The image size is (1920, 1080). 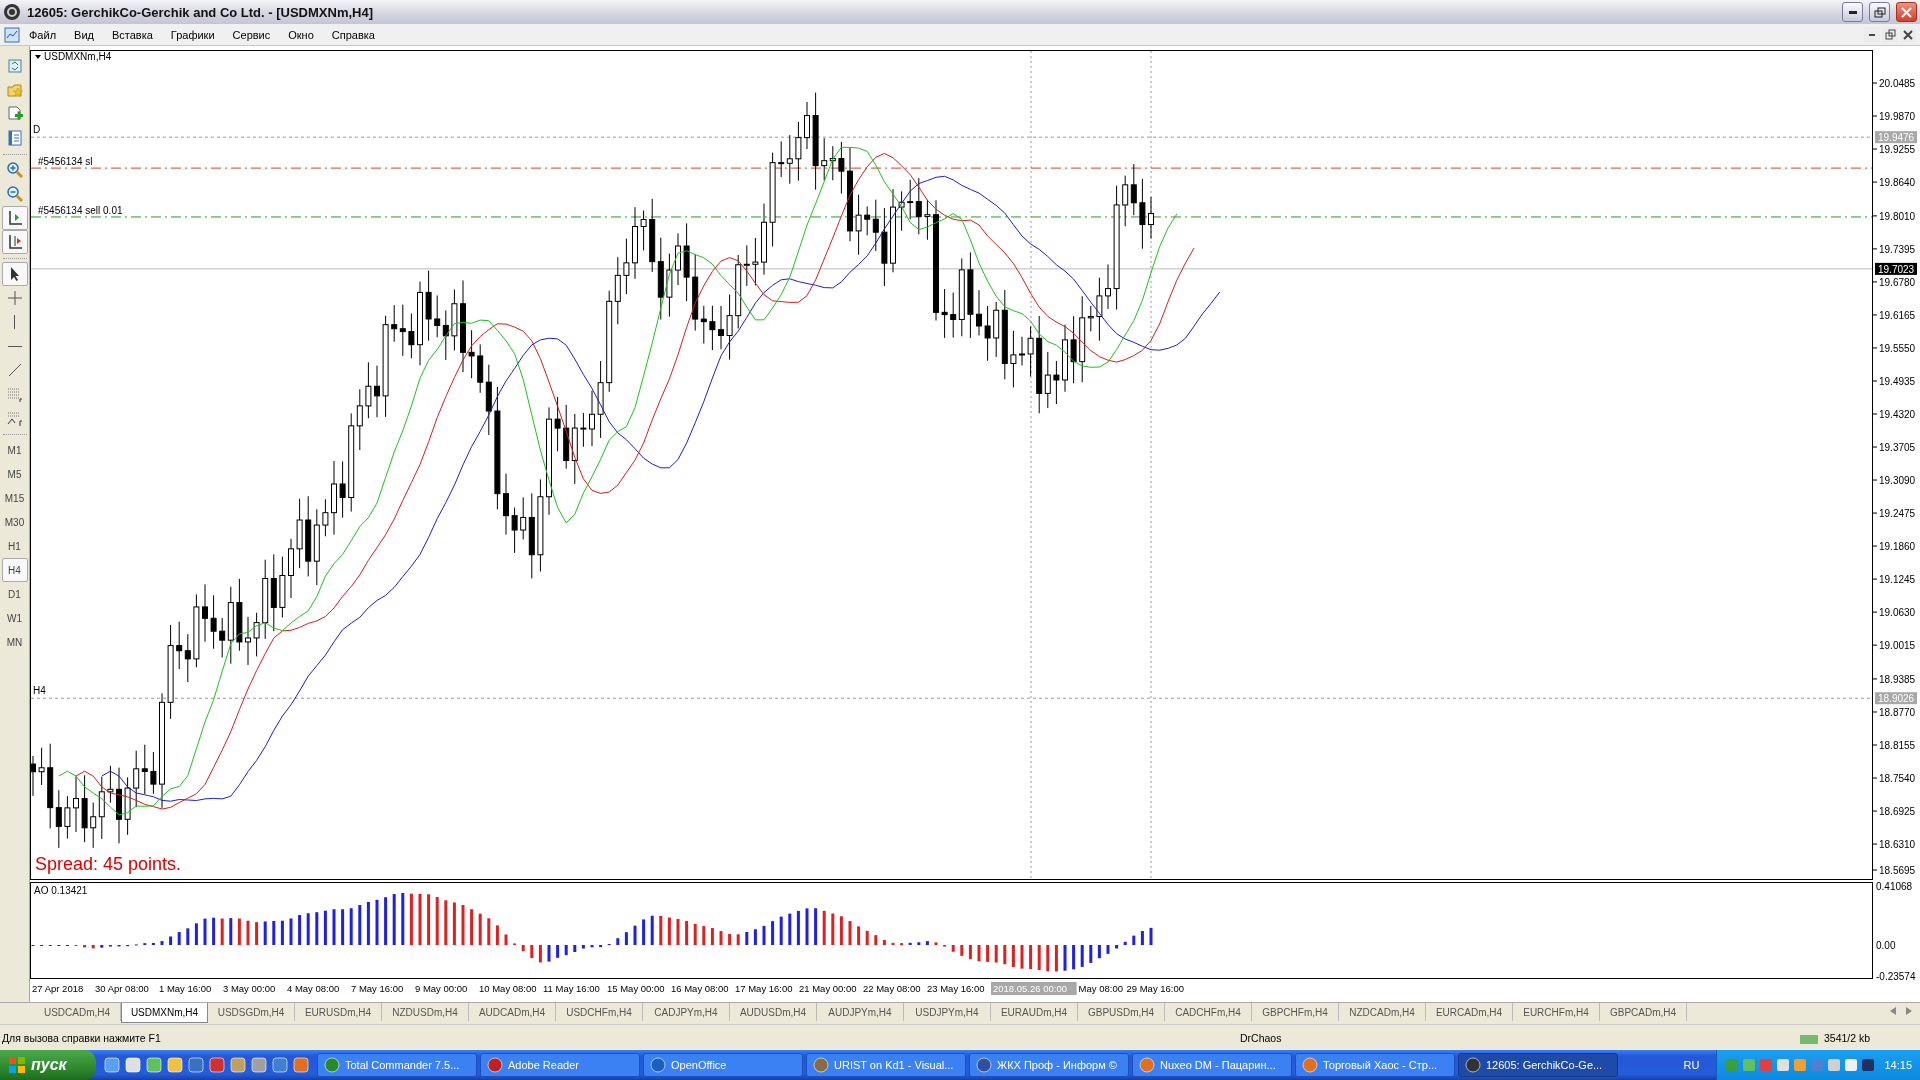 What do you see at coordinates (1886, 945) in the screenshot?
I see `indicator-scale-label: 0.00` at bounding box center [1886, 945].